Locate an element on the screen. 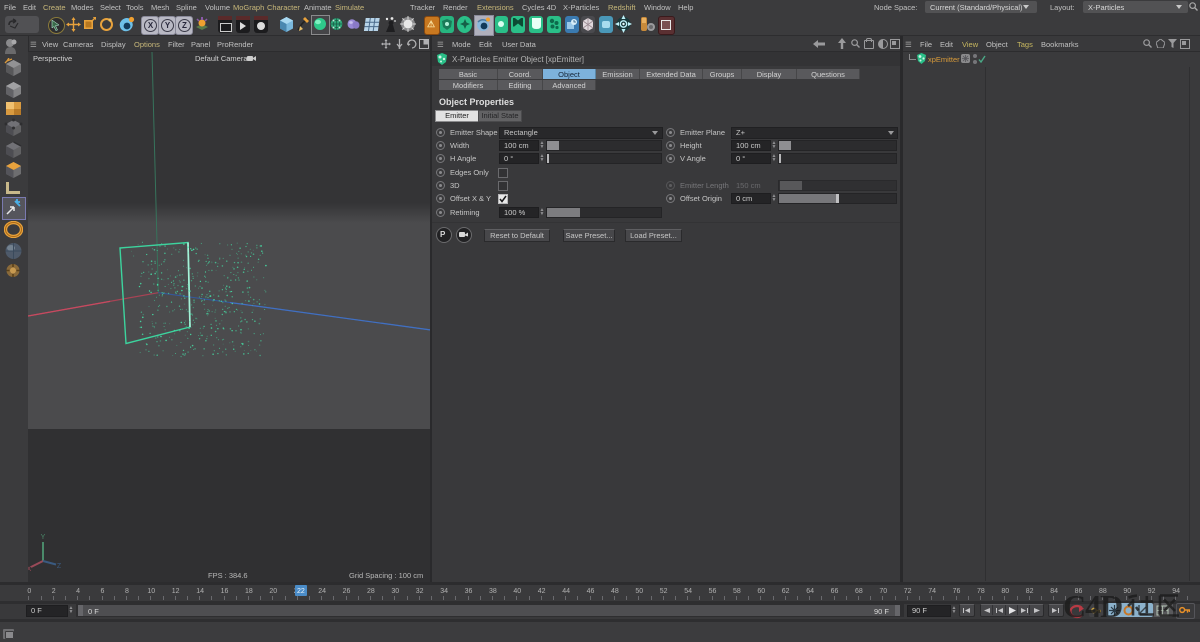  svg-text: Y is located at coordinates (43, 537).